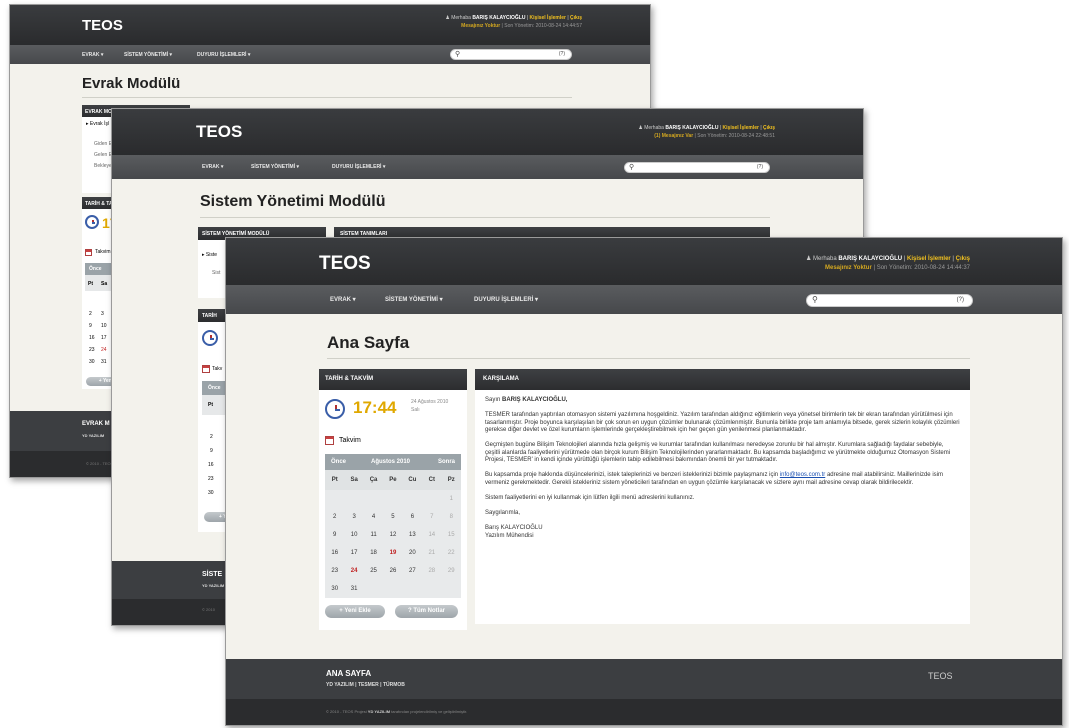 Image resolution: width=1069 pixels, height=728 pixels. I want to click on footer-links: YD YAZILIM | TESMER | TÜRMOB, so click(365, 685).